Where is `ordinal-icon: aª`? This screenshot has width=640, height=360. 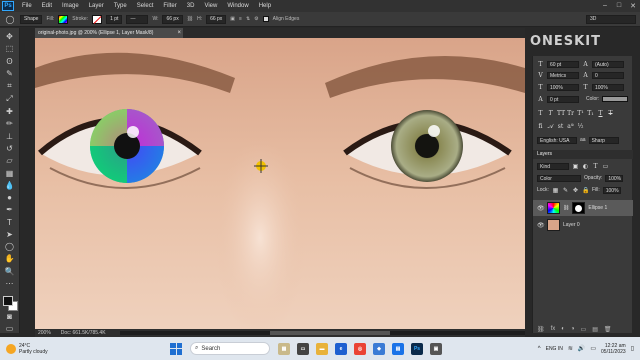 ordinal-icon: aª is located at coordinates (570, 126).